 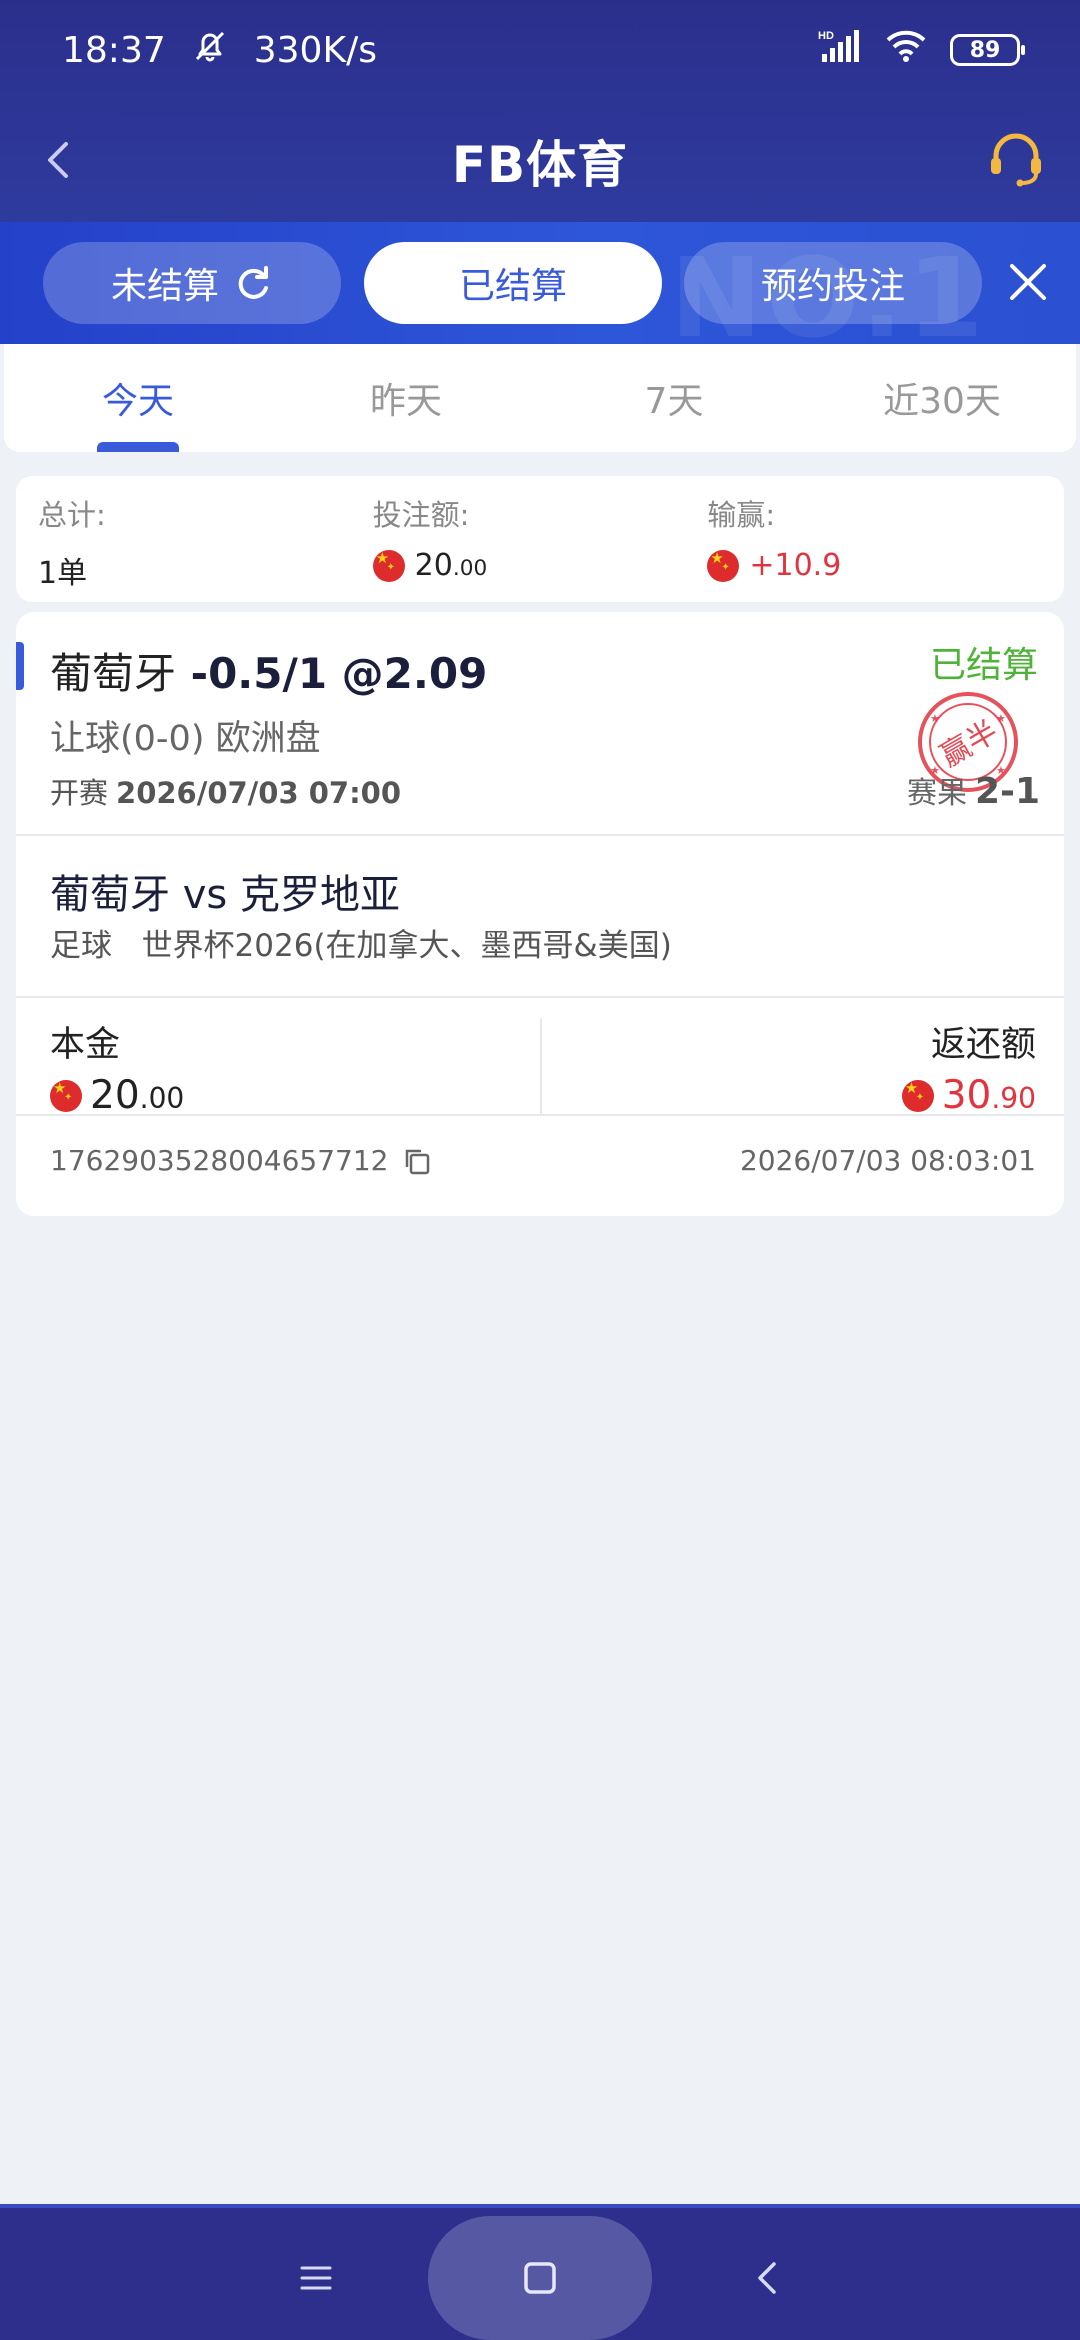 I want to click on return-integer: 30, so click(x=966, y=1095).